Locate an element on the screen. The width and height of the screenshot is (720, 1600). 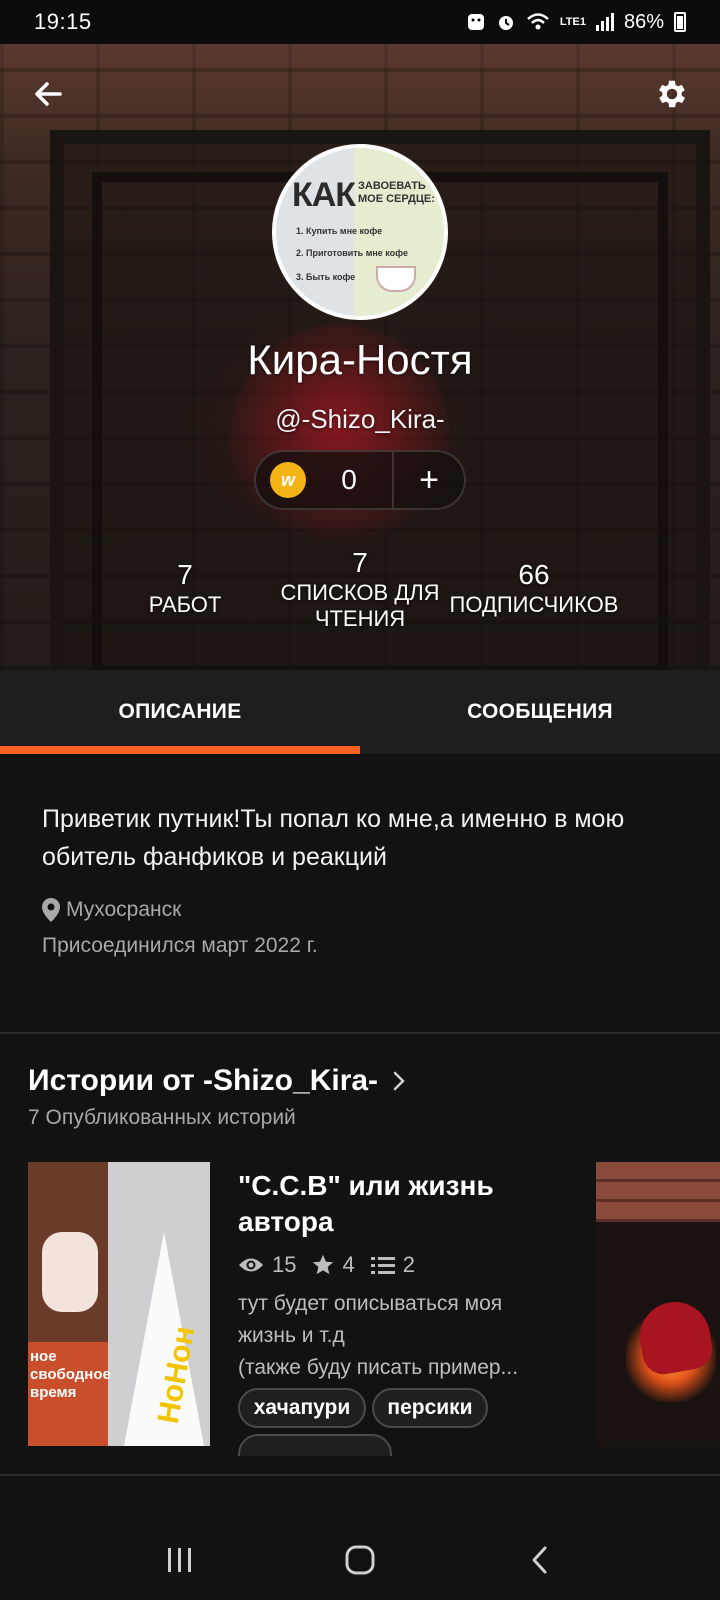
coin-count: 0 is located at coordinates (349, 479).